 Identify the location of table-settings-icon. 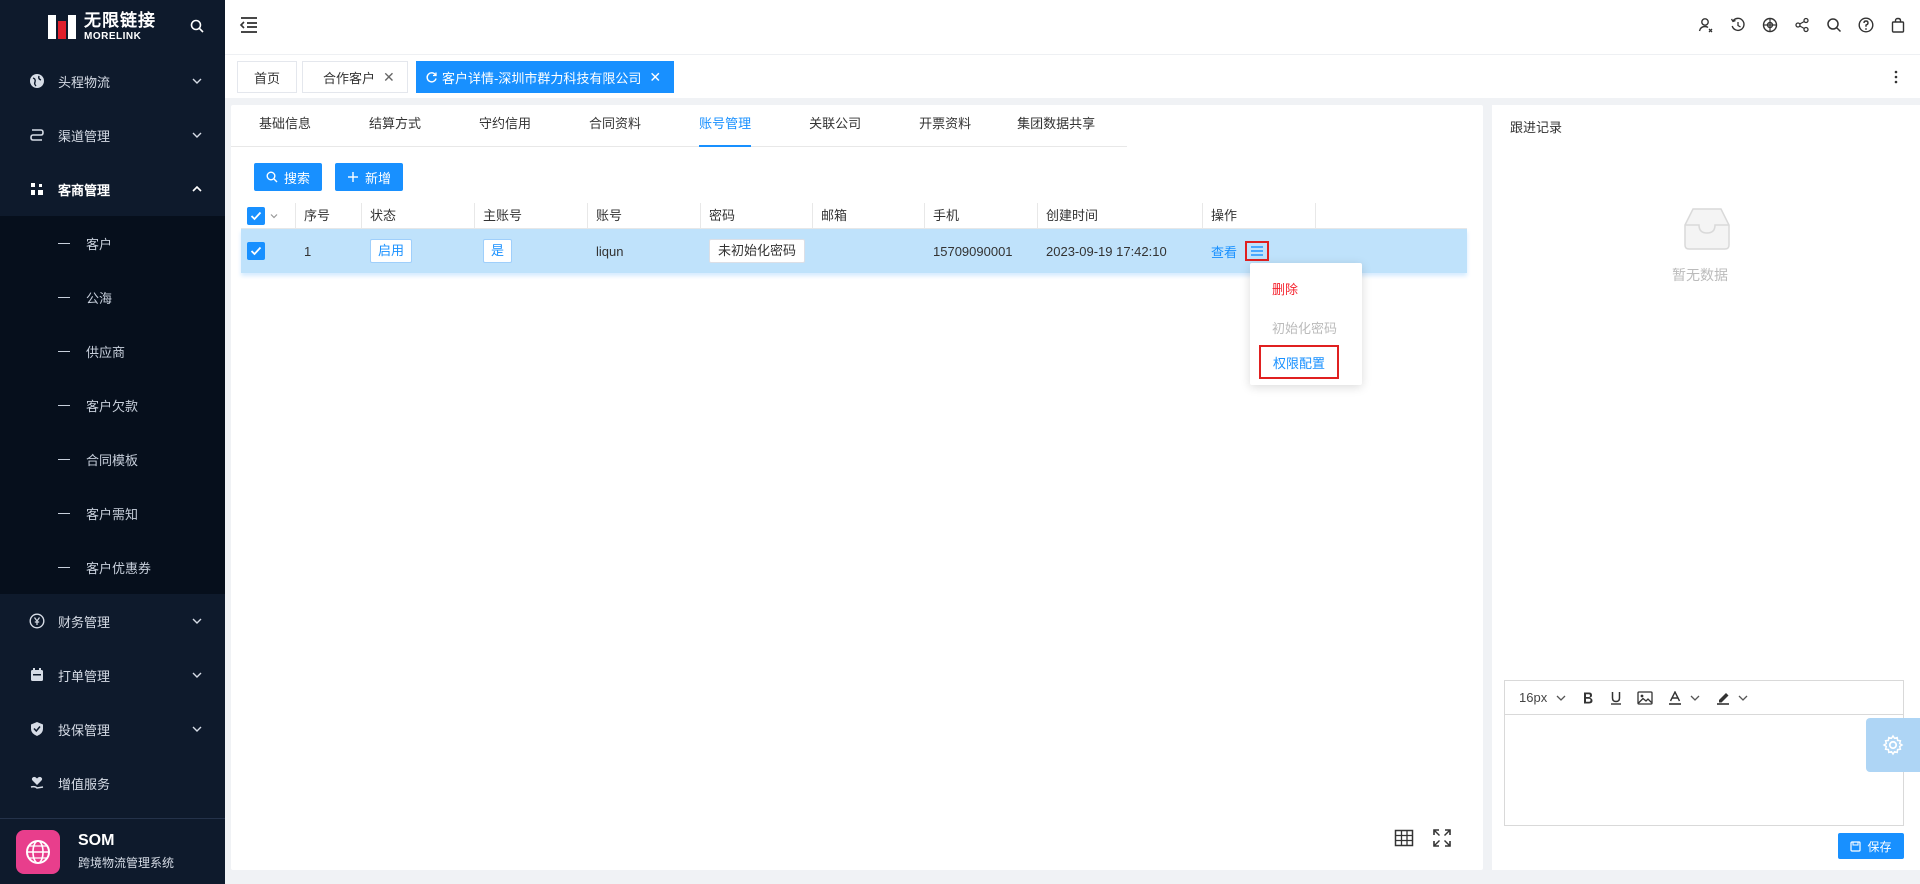
(1404, 838).